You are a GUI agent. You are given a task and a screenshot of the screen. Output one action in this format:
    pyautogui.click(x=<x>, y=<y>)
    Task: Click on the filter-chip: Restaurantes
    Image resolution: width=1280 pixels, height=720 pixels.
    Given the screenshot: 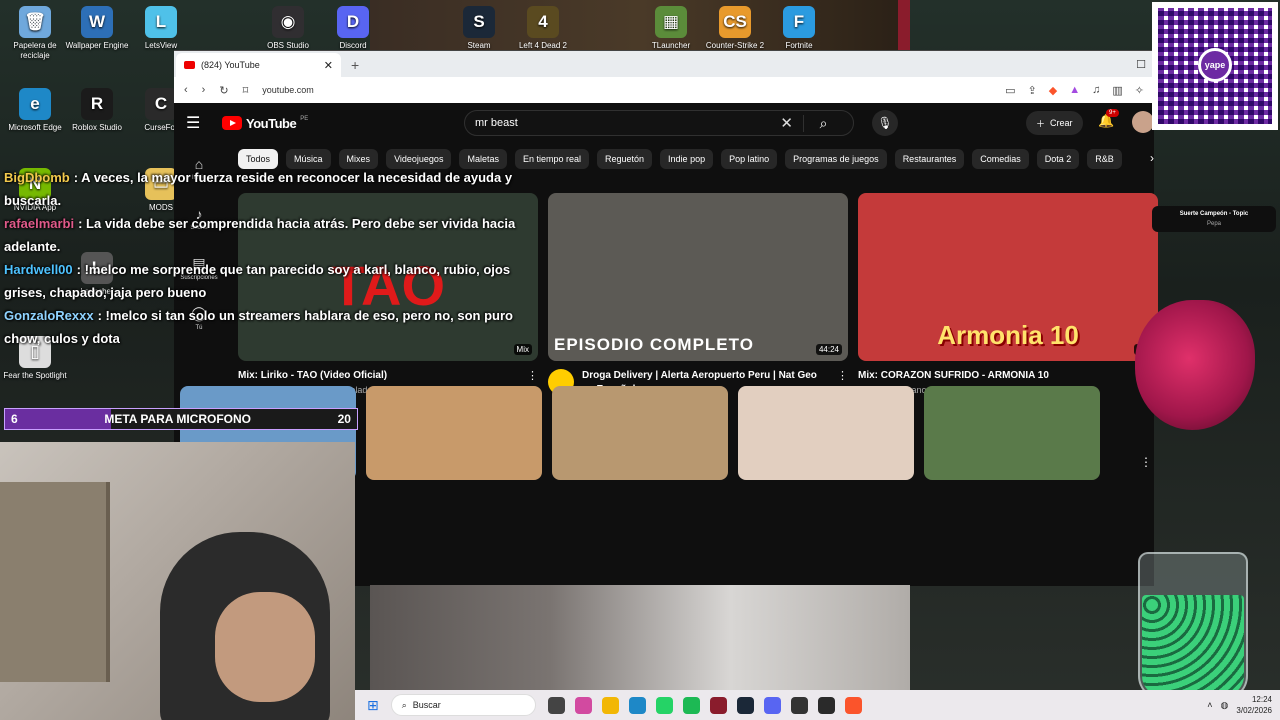 What is the action you would take?
    pyautogui.click(x=929, y=159)
    